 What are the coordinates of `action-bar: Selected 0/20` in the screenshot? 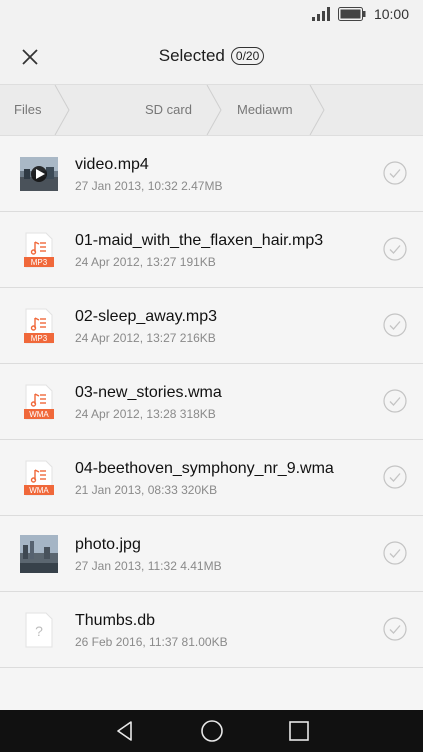 It's located at (211, 57).